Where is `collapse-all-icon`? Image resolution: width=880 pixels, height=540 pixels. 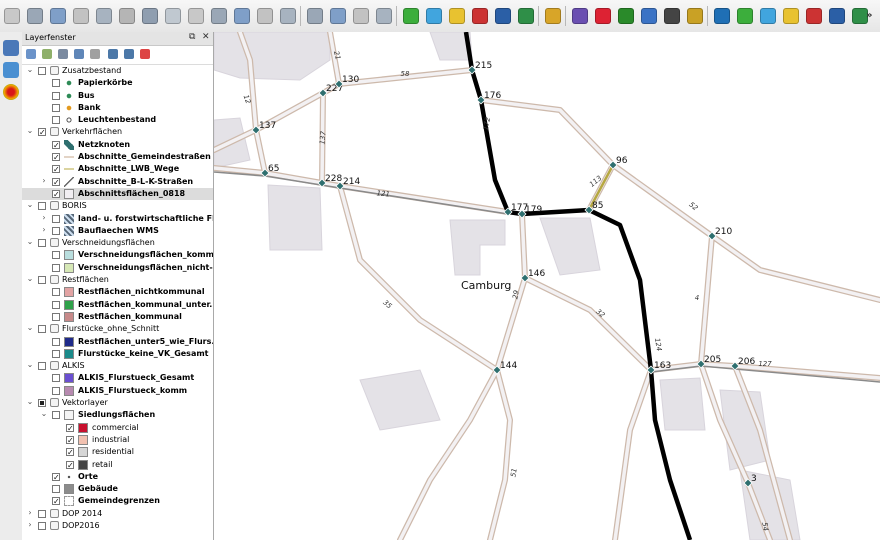
collapse-all-icon is located at coordinates (129, 54).